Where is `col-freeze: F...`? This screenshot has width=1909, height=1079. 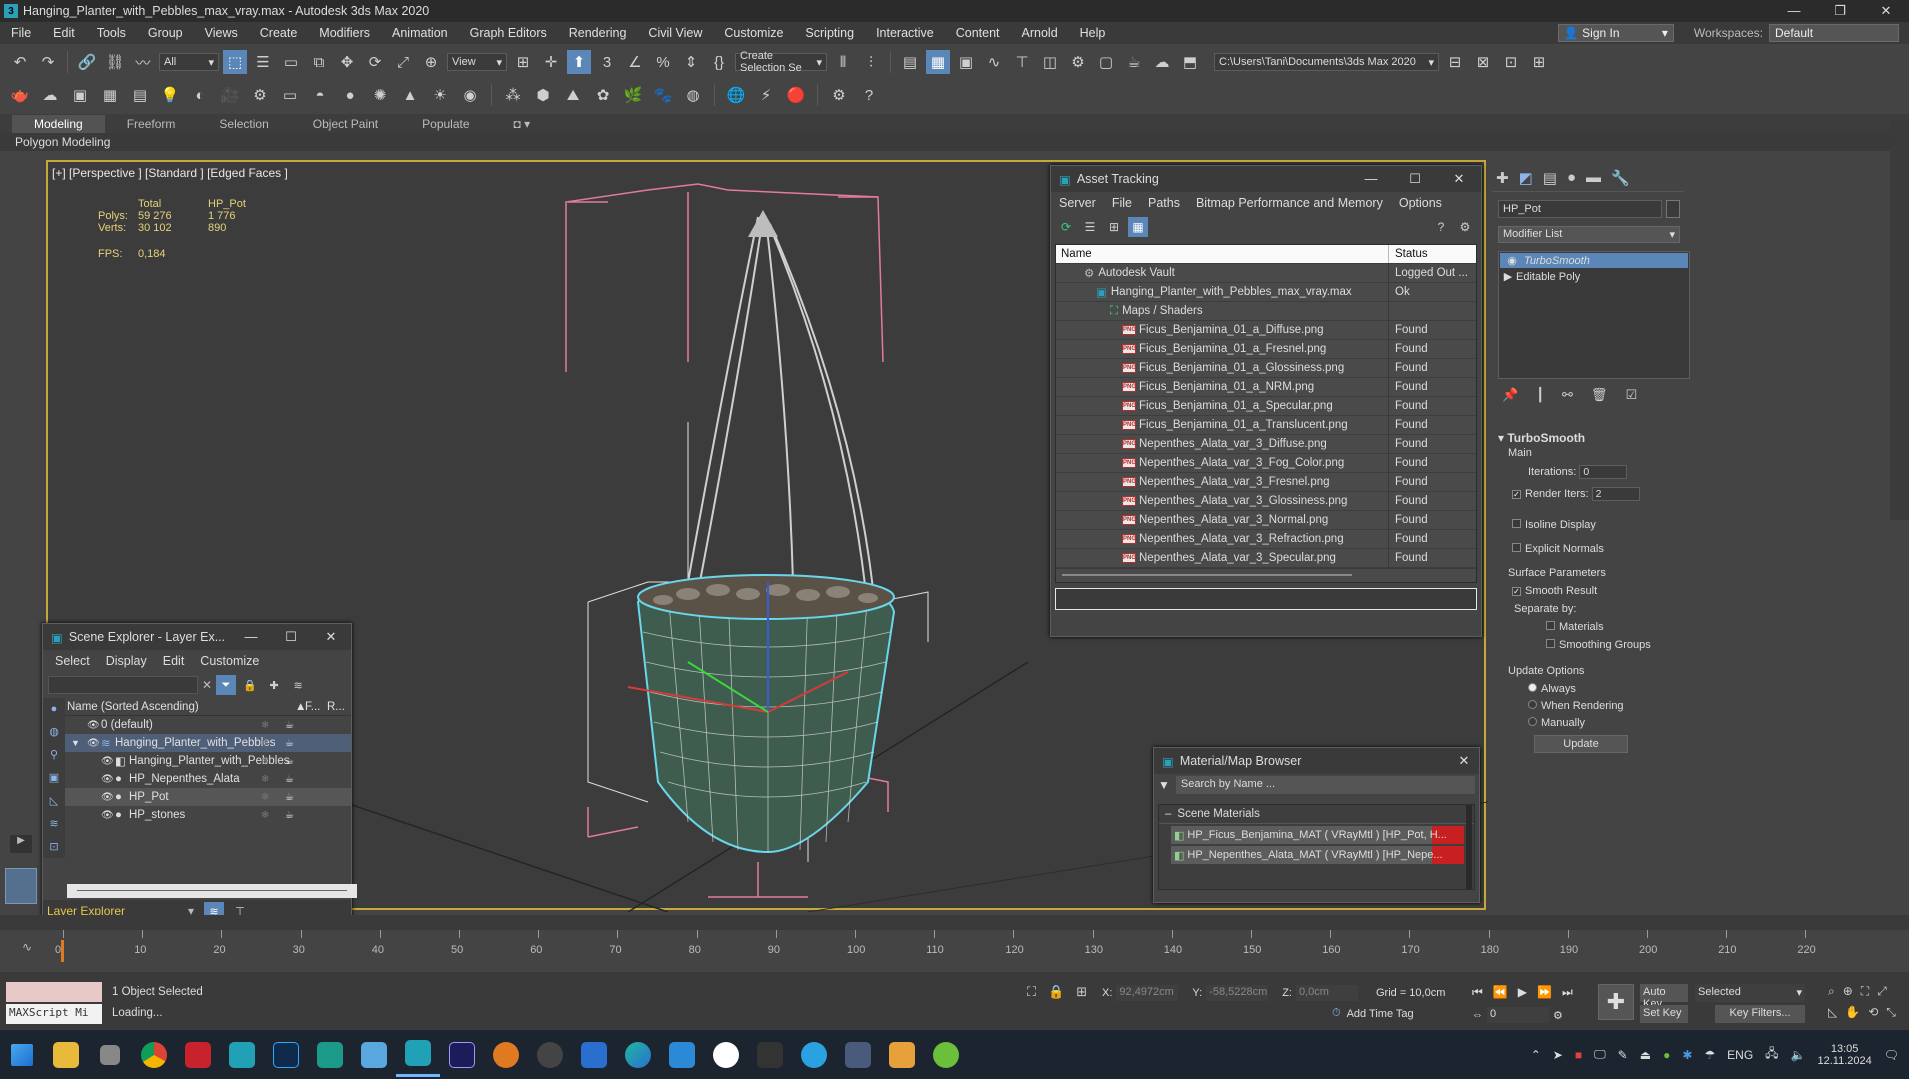 col-freeze: F... is located at coordinates (316, 707).